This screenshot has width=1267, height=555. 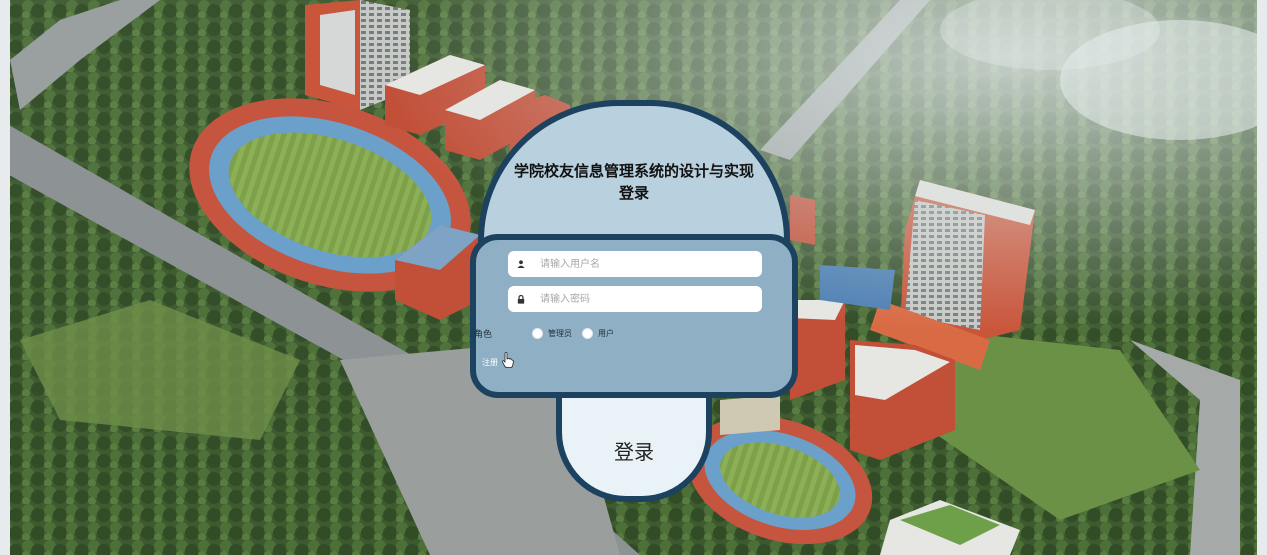 What do you see at coordinates (521, 264) in the screenshot?
I see `user-icon` at bounding box center [521, 264].